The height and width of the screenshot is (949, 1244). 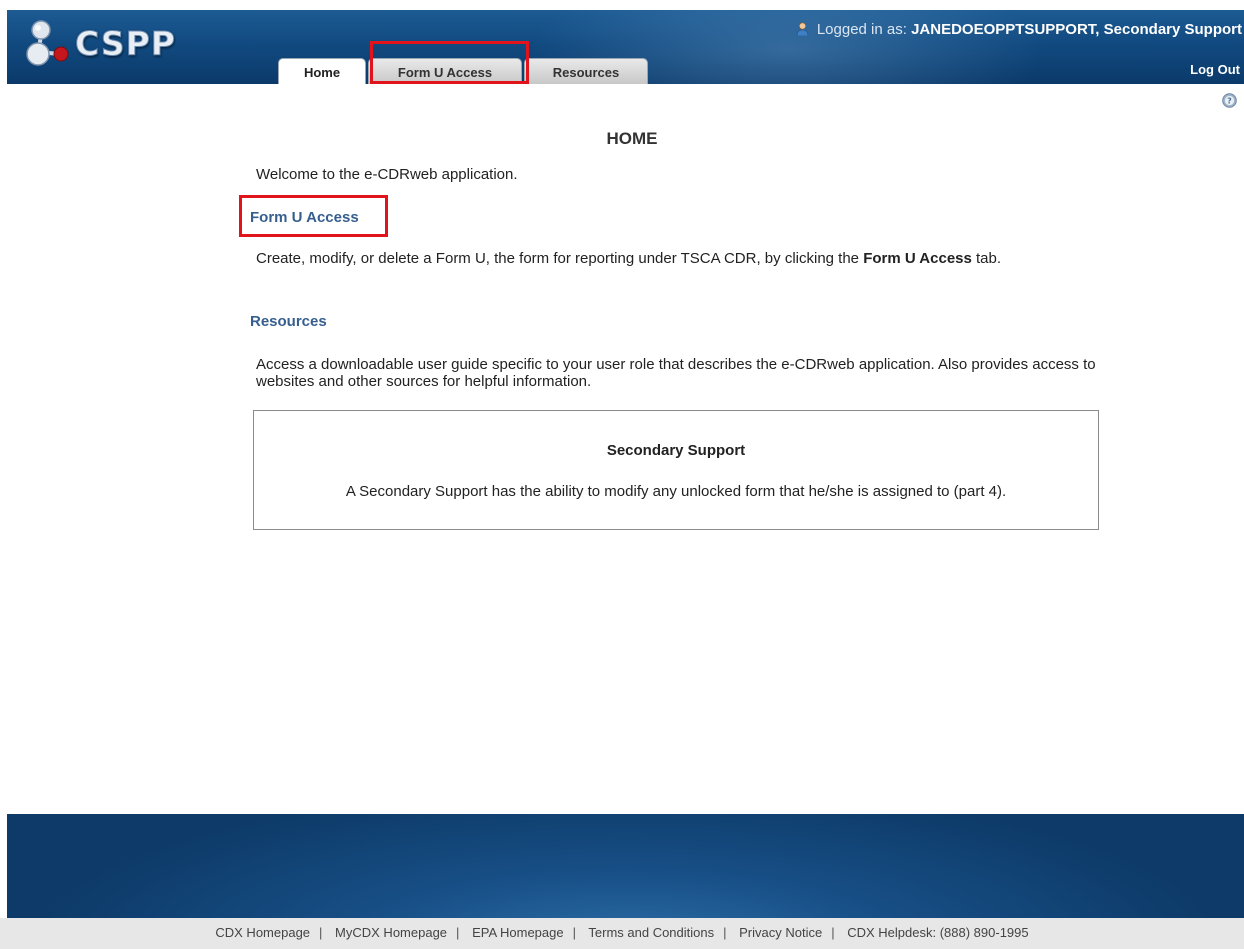 What do you see at coordinates (391, 932) in the screenshot?
I see `footer-link-mycdx-homepage: MyCDX Homepage` at bounding box center [391, 932].